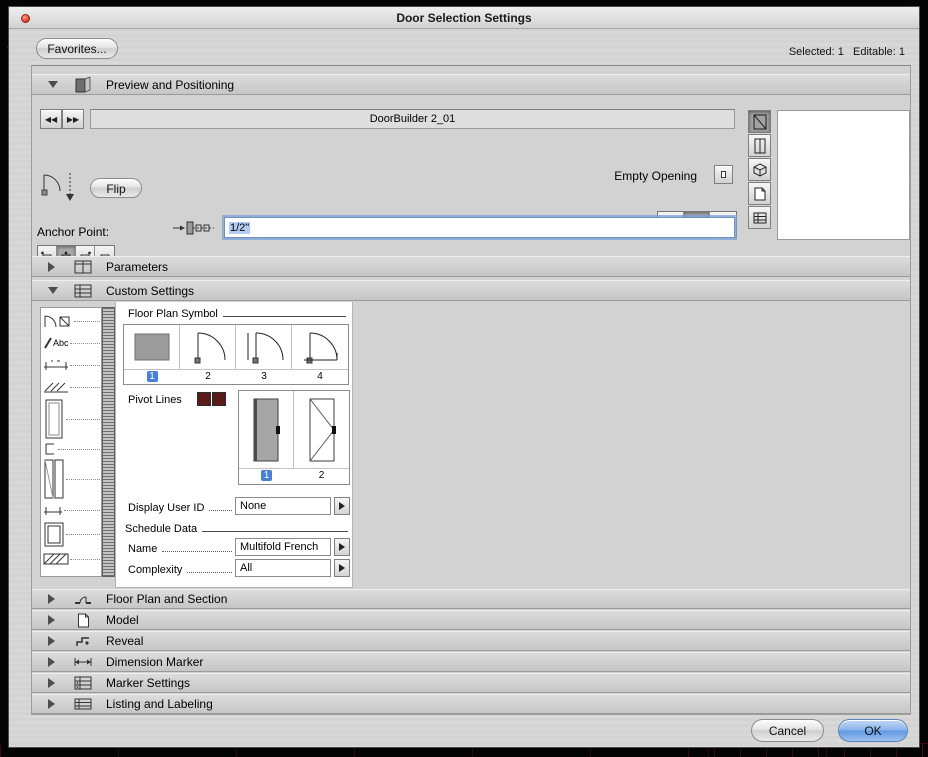 This screenshot has width=928, height=757. What do you see at coordinates (759, 193) in the screenshot?
I see `notes-view-button` at bounding box center [759, 193].